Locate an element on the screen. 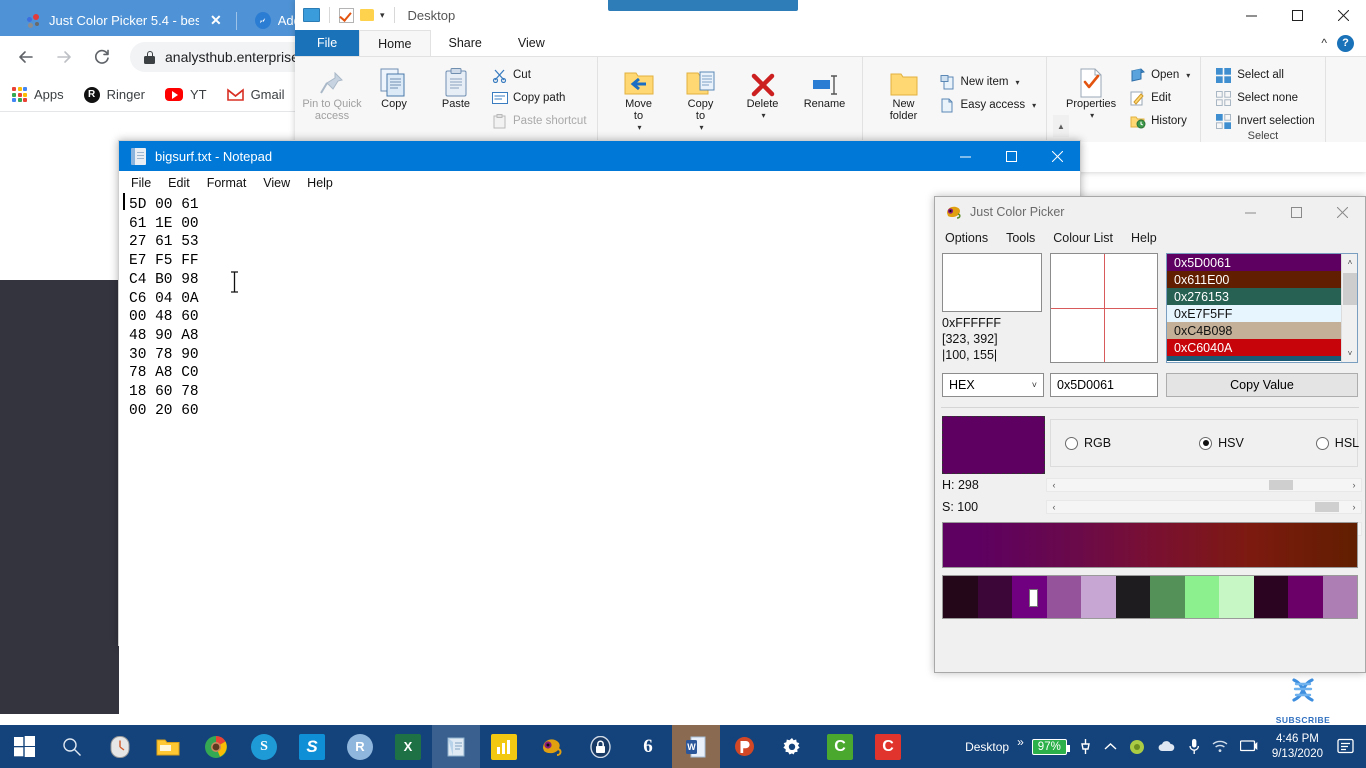 This screenshot has height=768, width=1366. taskbar-app-g: 6 is located at coordinates (648, 746).